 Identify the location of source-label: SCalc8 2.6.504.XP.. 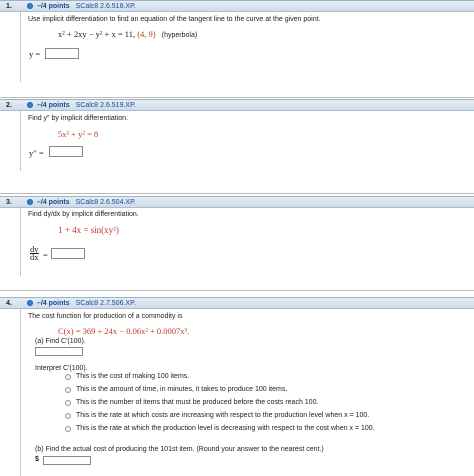
(105, 202).